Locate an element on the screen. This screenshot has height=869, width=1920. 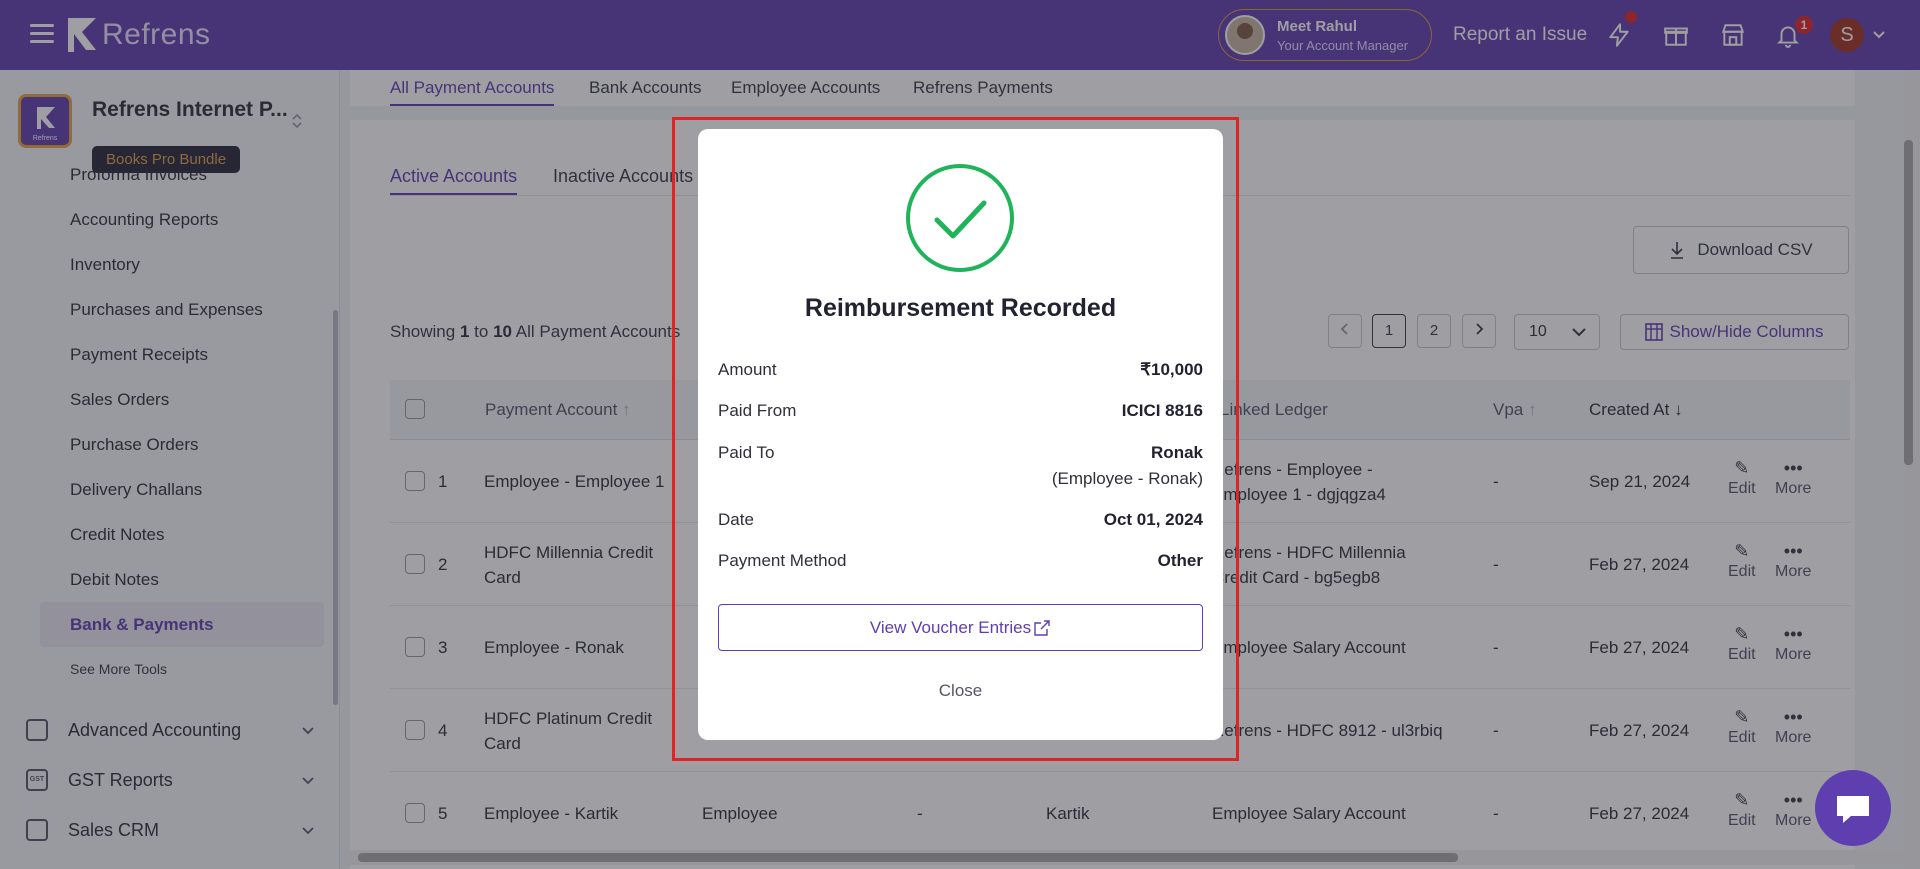
view-voucher-entries-button: View Voucher Entries is located at coordinates (960, 627).